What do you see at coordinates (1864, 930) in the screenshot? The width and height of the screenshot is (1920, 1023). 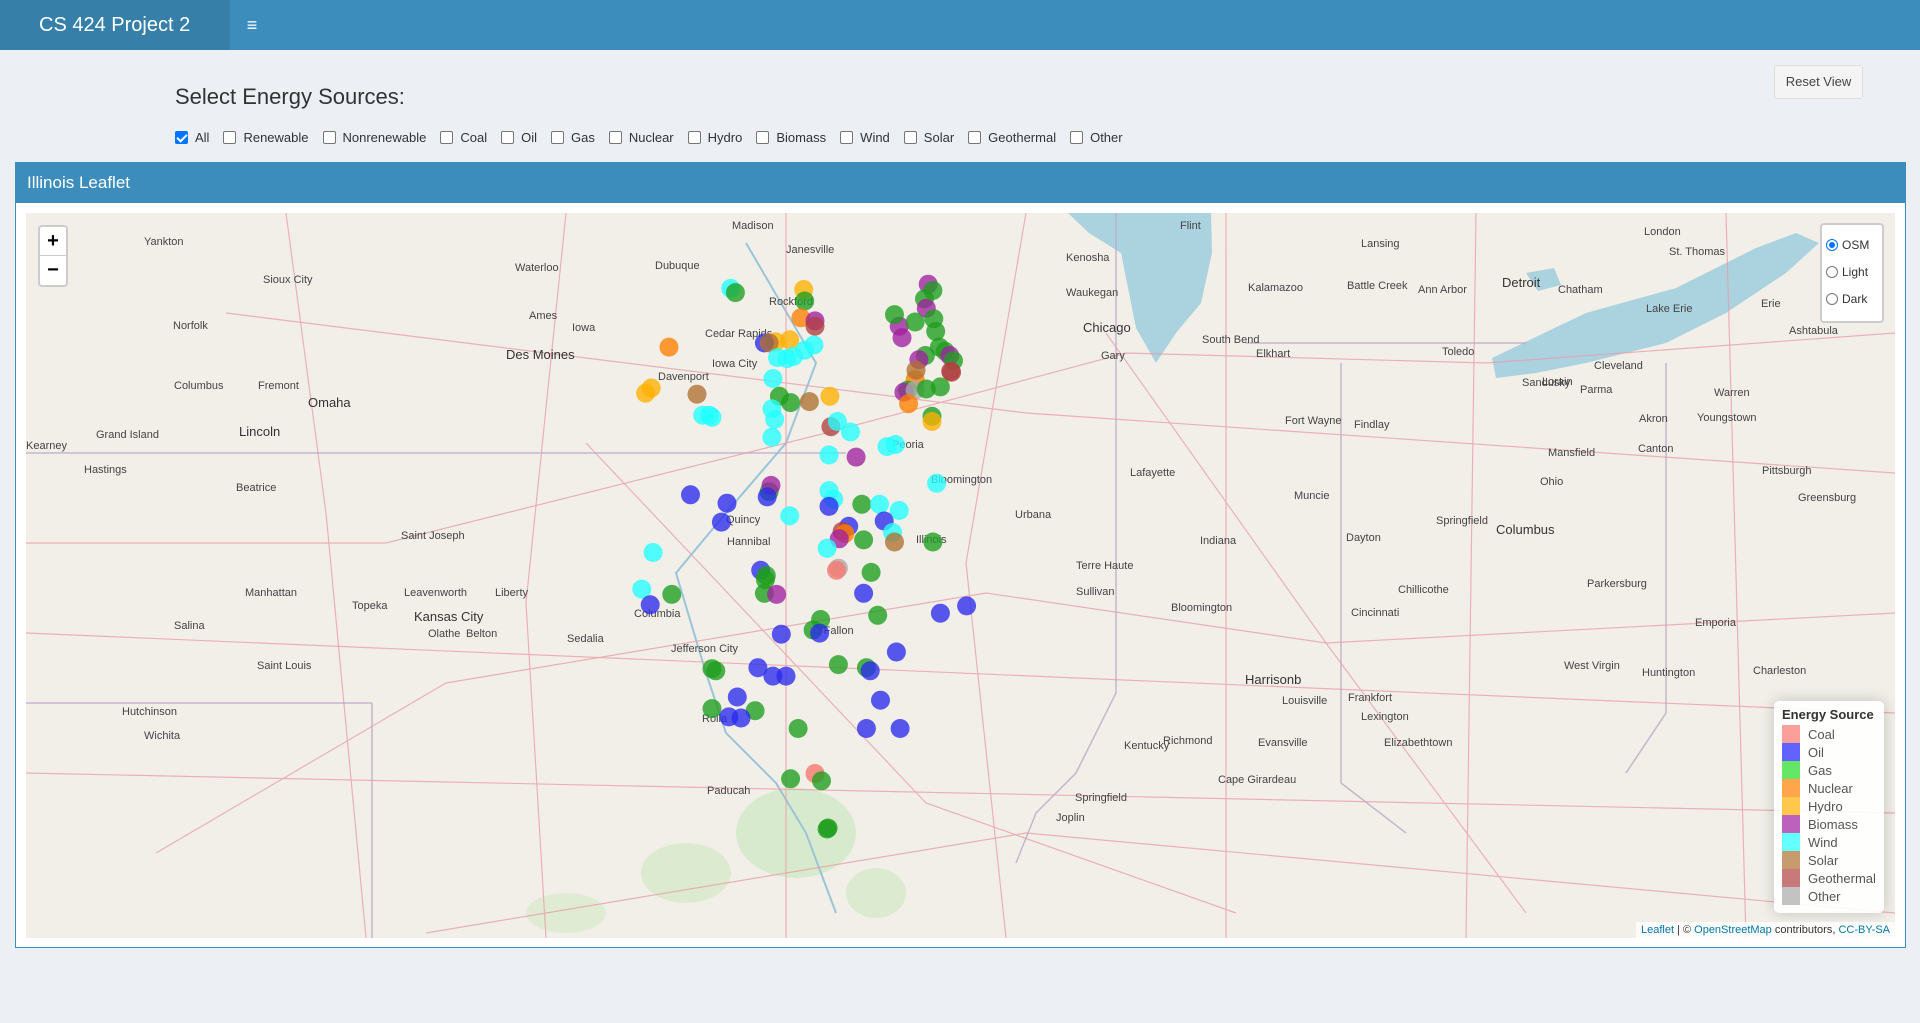 I see `license-link: CC-BY-SA` at bounding box center [1864, 930].